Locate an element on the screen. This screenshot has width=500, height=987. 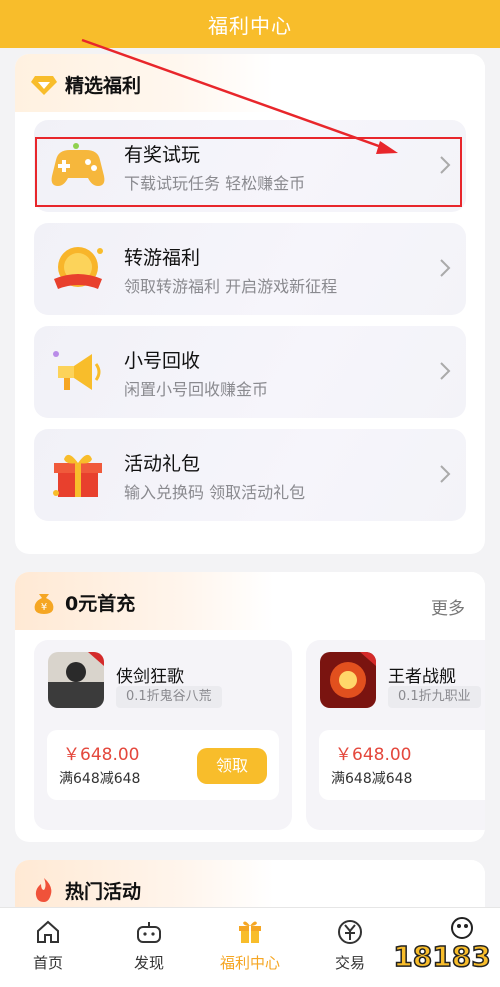
item-subtitle: 闲置小号回收赚金币 is located at coordinates (196, 389).